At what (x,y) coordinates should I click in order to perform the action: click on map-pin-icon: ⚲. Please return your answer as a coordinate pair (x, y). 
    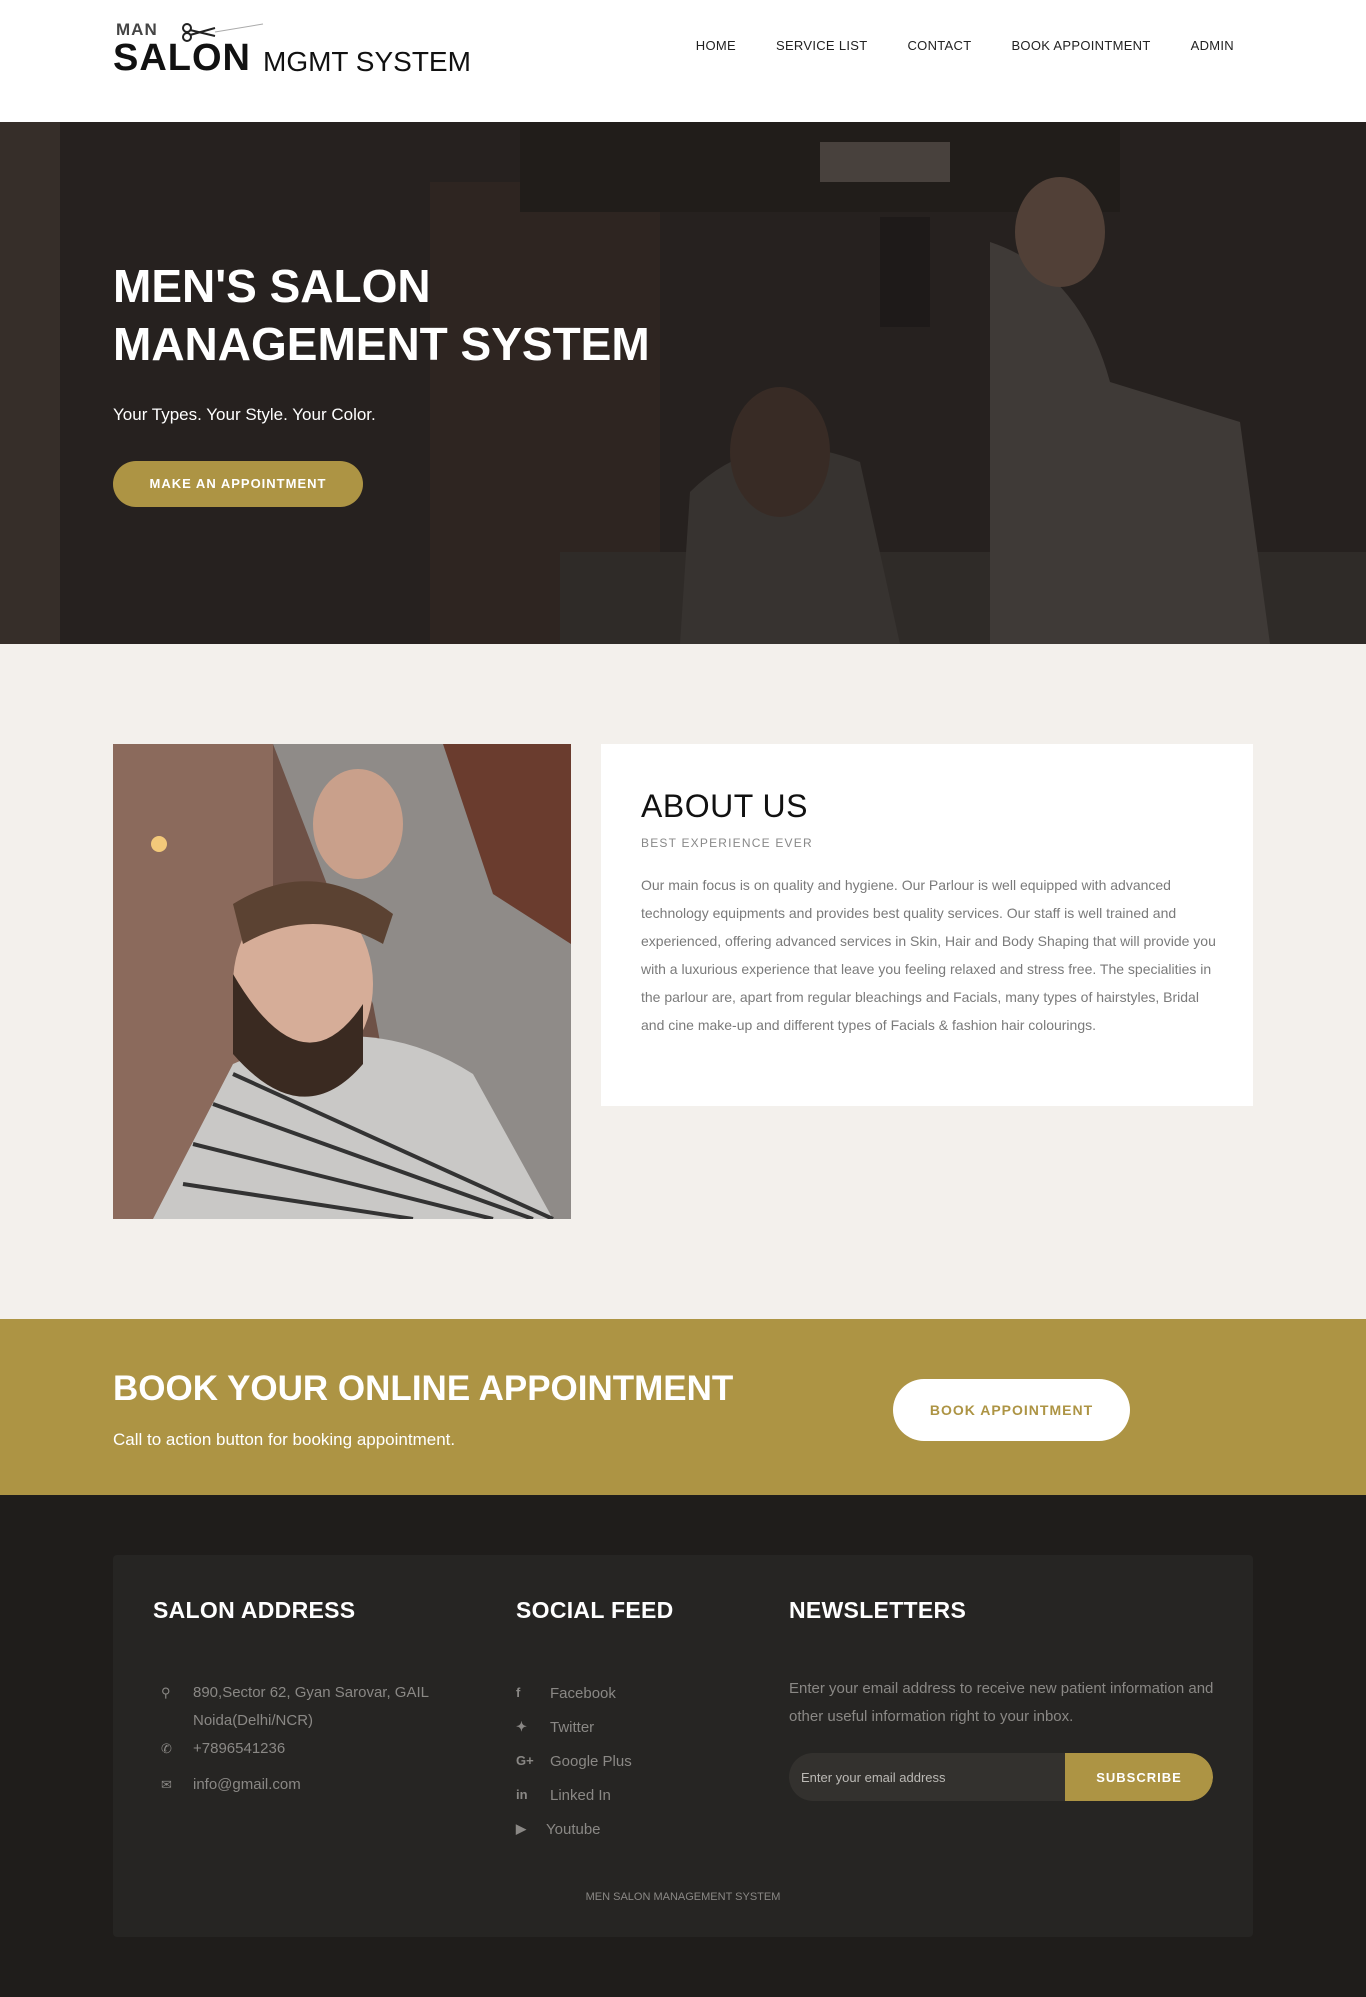
    Looking at the image, I should click on (166, 1692).